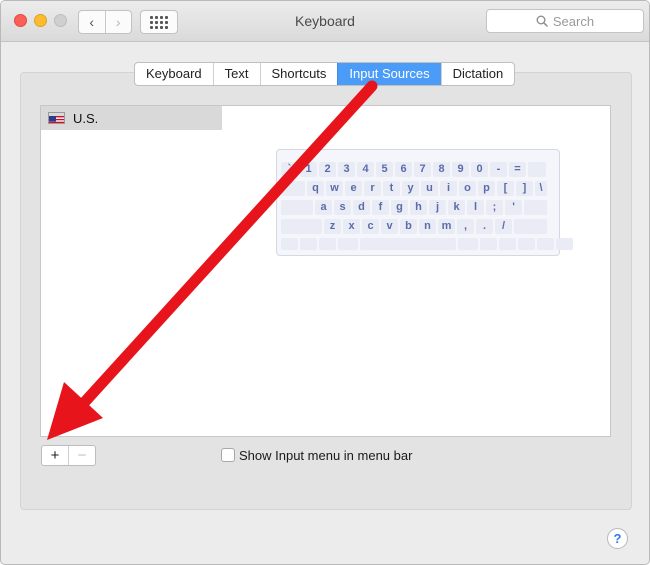 The image size is (650, 565). I want to click on key: ', so click(513, 207).